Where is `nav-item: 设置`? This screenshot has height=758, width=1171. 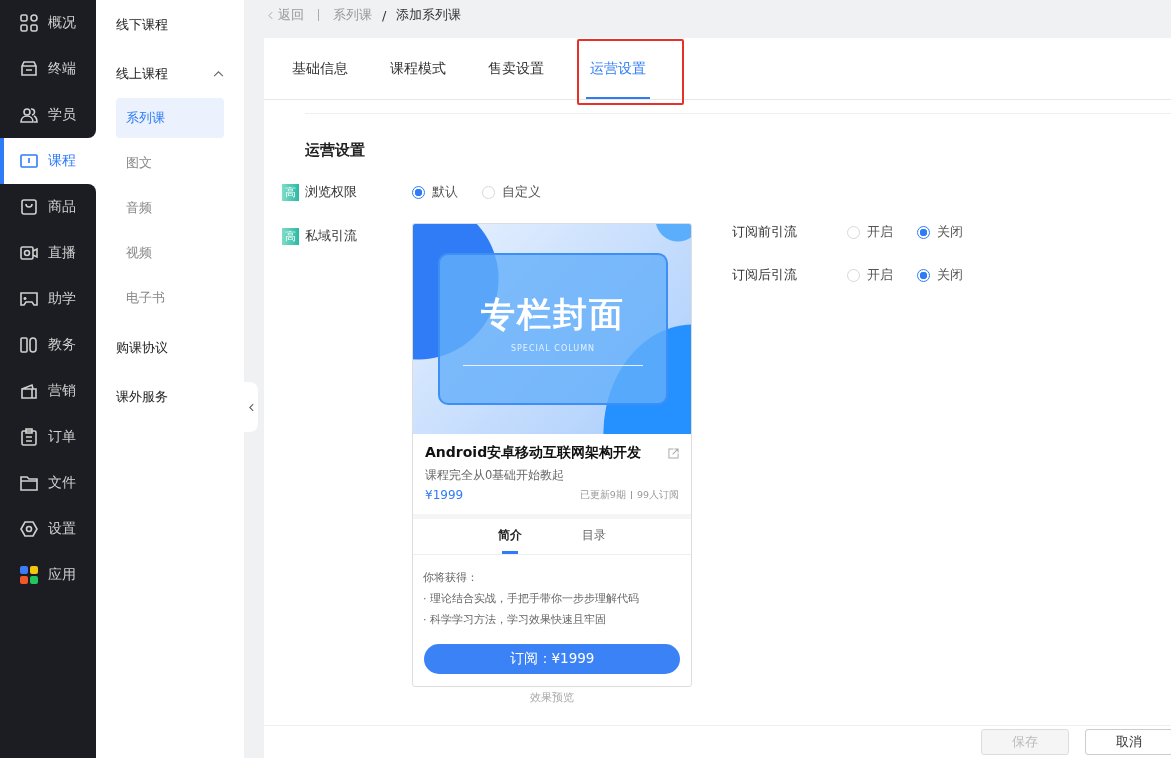 nav-item: 设置 is located at coordinates (48, 529).